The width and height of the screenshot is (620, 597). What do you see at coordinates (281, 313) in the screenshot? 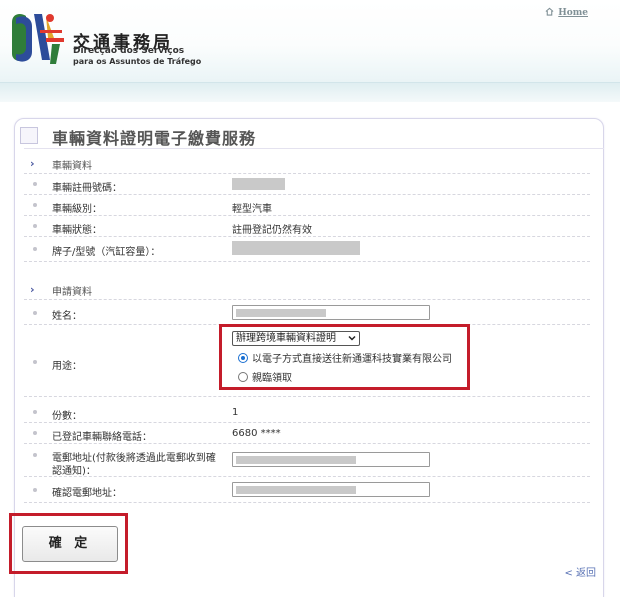
I see `name-value-redacted` at bounding box center [281, 313].